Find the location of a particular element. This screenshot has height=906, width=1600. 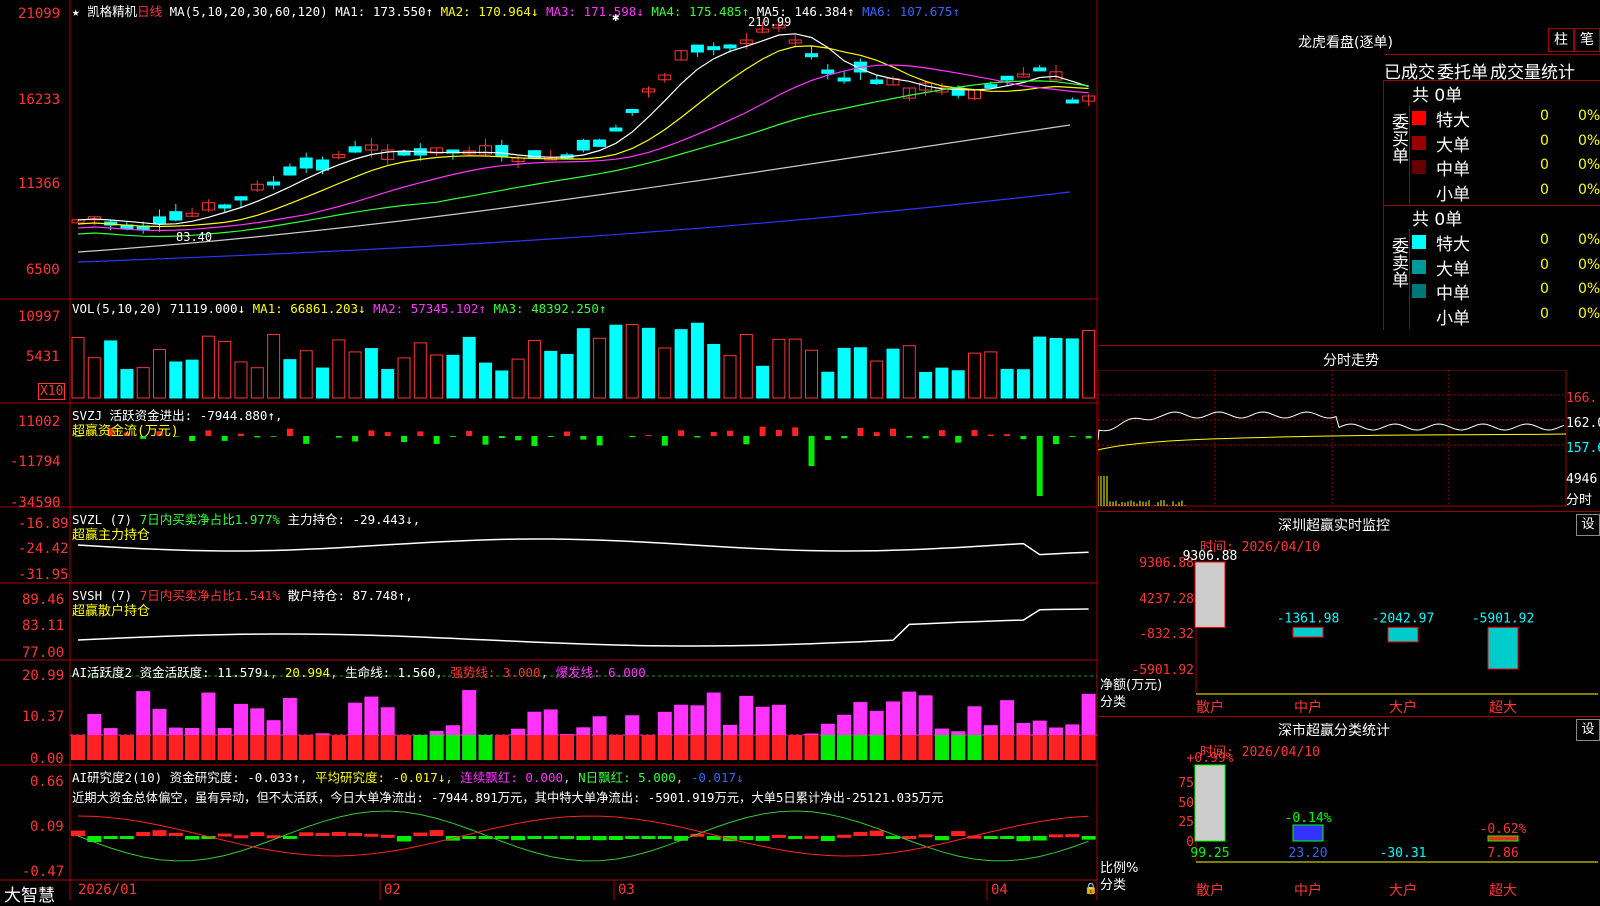

price-axis-label: 11366 is located at coordinates (39, 184).